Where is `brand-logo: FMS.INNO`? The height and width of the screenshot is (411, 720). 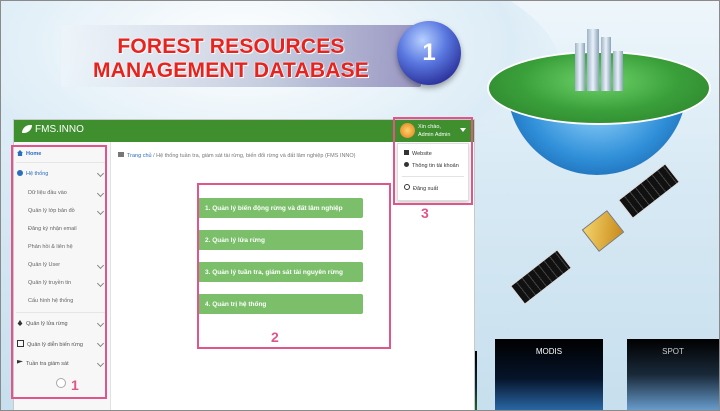 brand-logo: FMS.INNO is located at coordinates (53, 129).